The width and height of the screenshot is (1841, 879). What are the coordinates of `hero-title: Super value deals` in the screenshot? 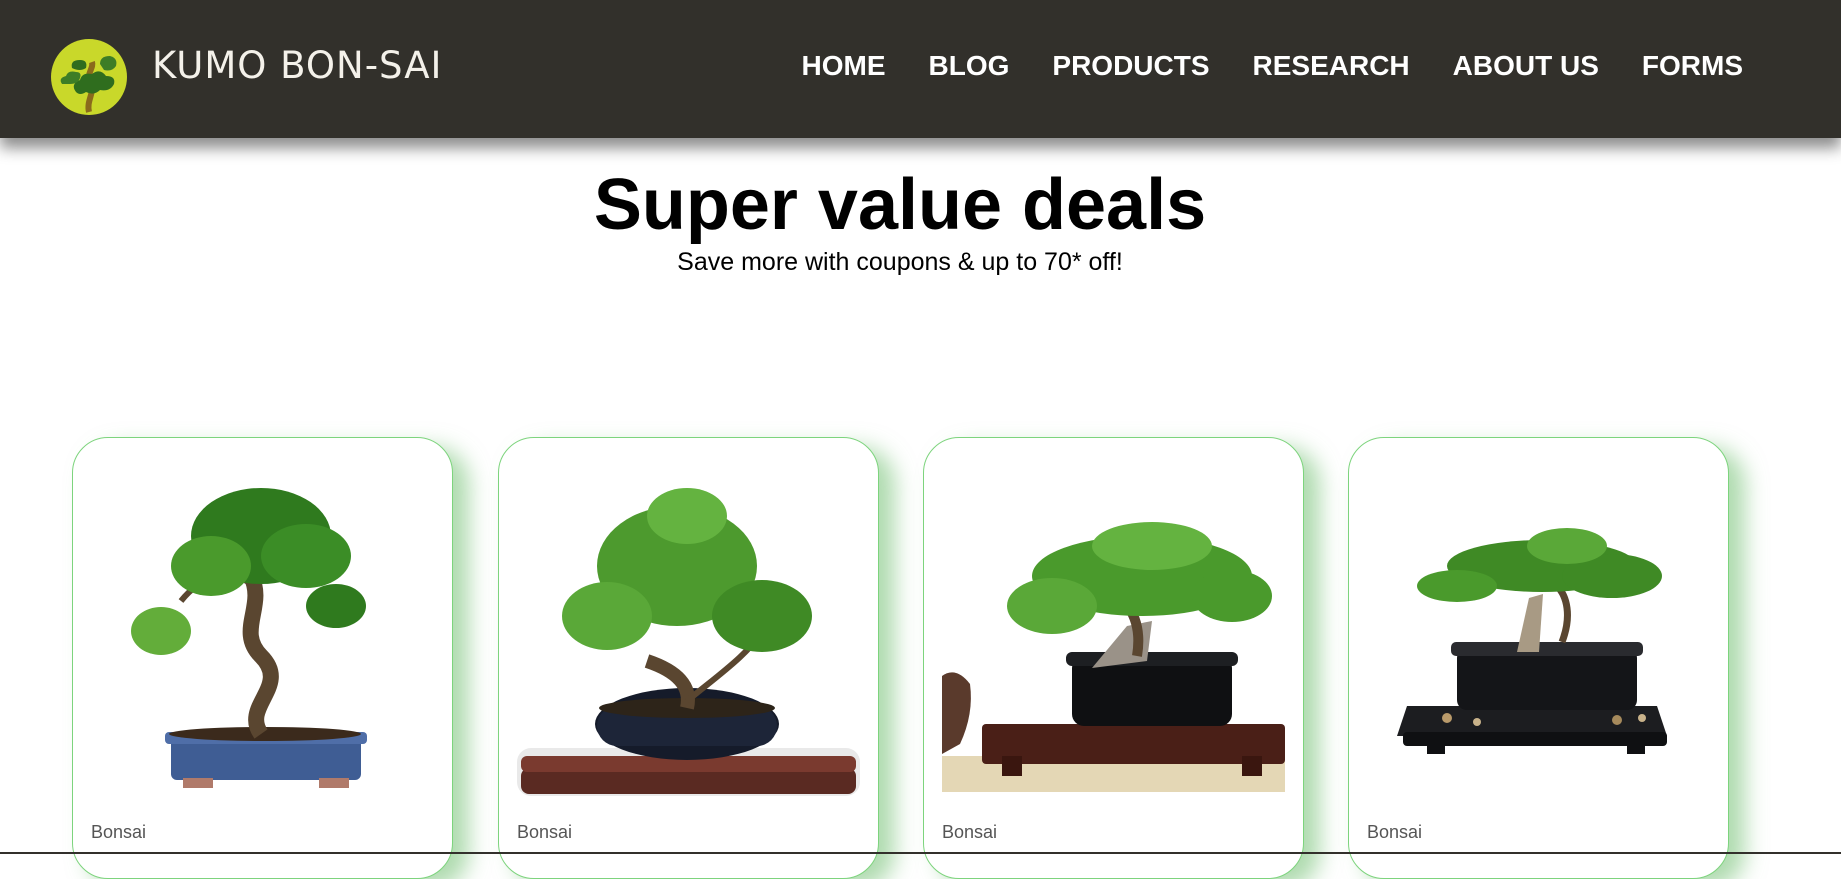 It's located at (900, 205).